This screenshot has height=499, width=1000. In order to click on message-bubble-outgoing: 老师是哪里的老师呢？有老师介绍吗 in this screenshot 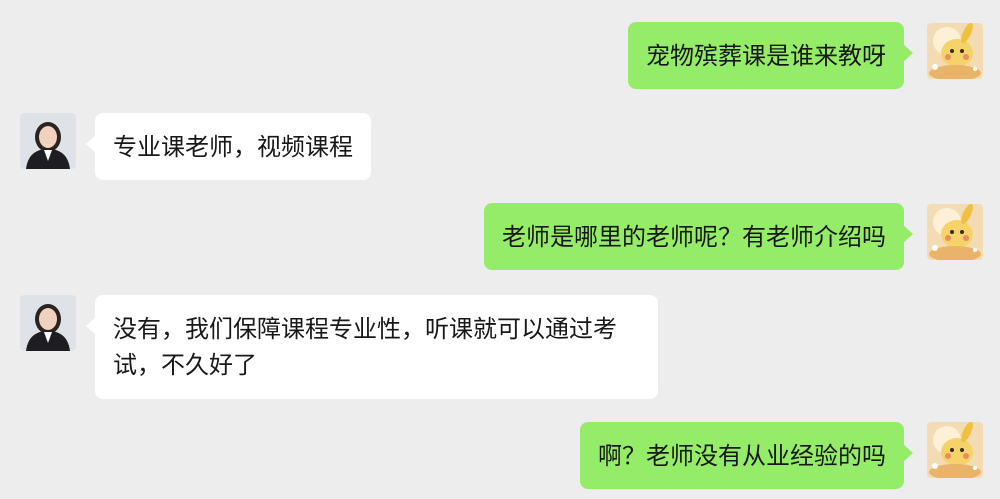, I will do `click(698, 236)`.